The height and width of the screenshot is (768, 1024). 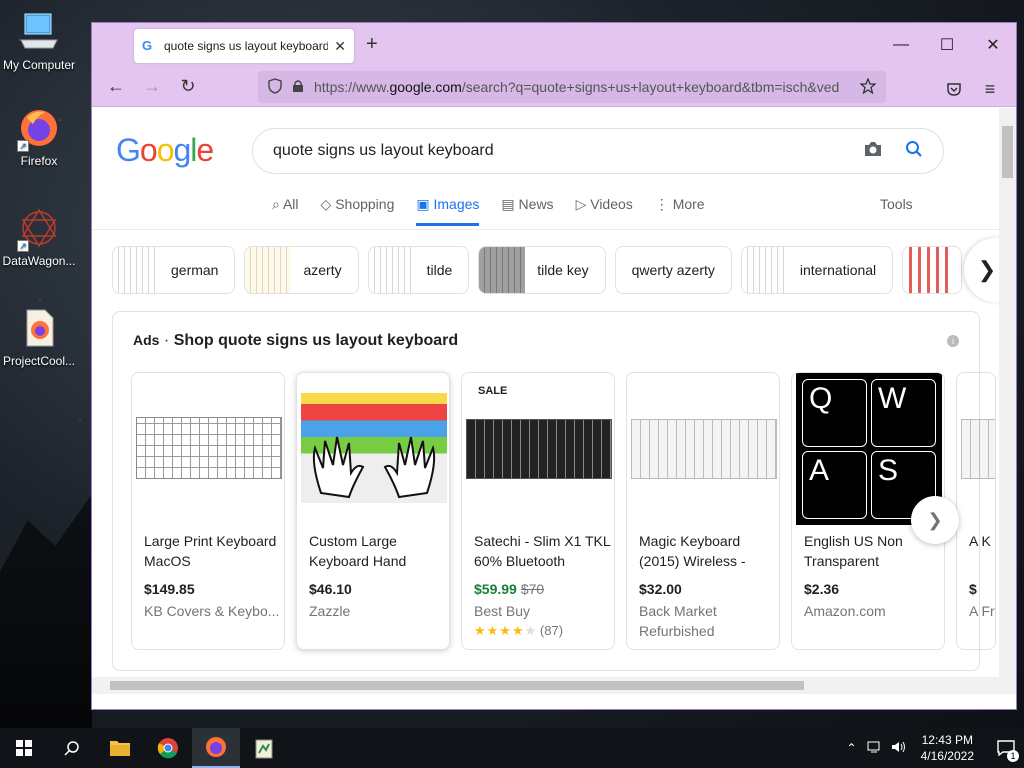 What do you see at coordinates (678, 621) in the screenshot?
I see `product-store: Back Market Refurbished` at bounding box center [678, 621].